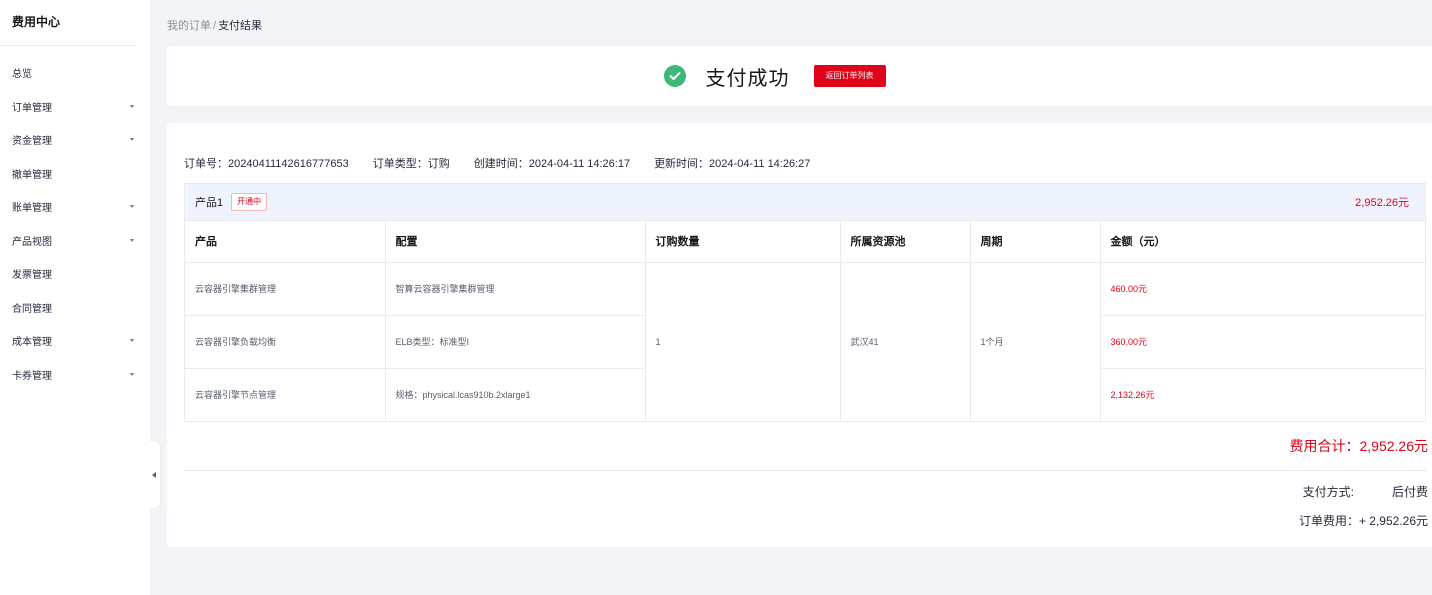  I want to click on sidebar-item-label: 产品视图, so click(32, 242).